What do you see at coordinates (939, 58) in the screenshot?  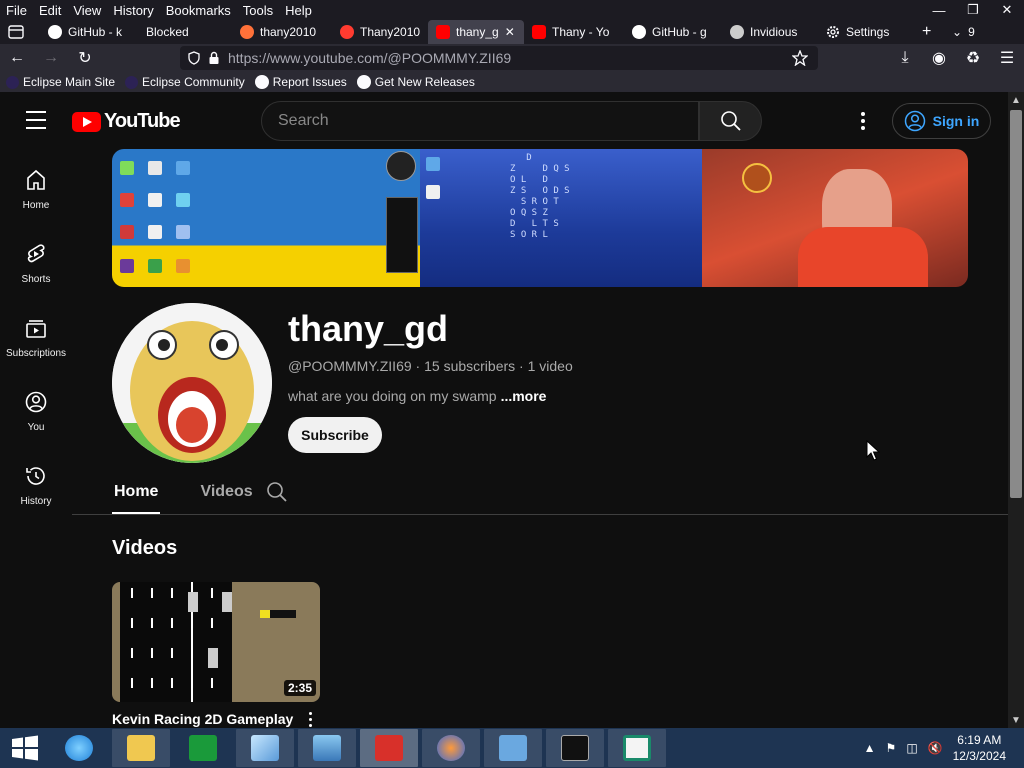 I see `account-button: ◉` at bounding box center [939, 58].